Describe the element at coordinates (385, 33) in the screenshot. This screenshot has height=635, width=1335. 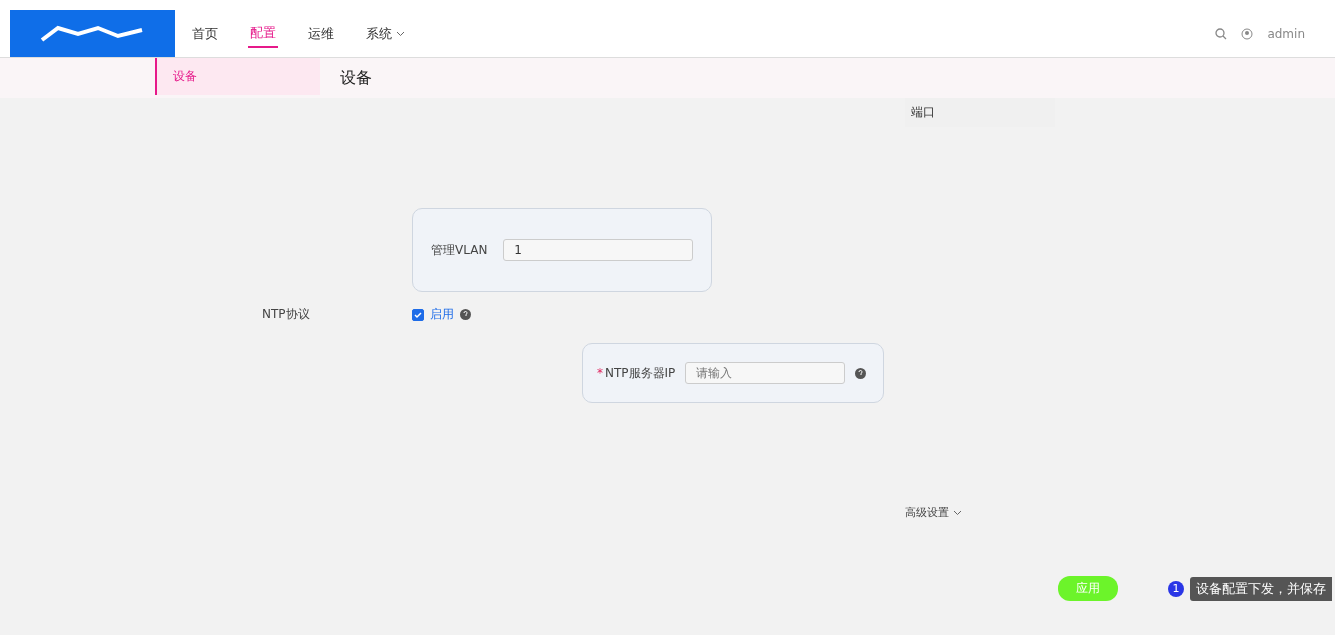
I see `nav-tab: 系统` at that location.